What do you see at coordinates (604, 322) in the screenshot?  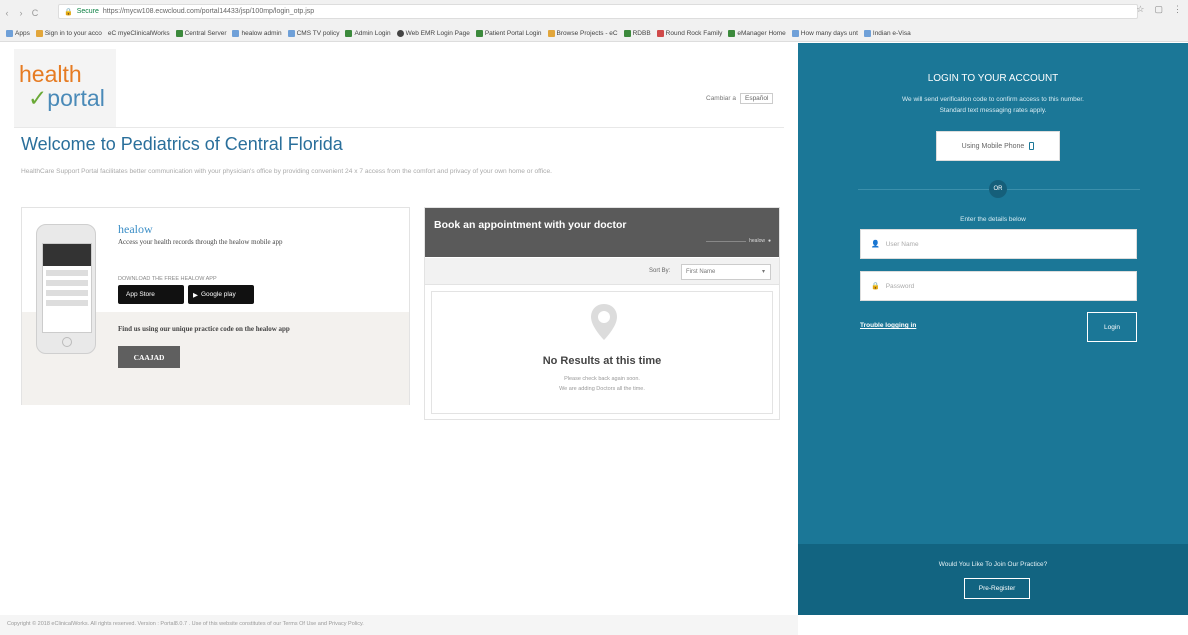 I see `map-pin-icon` at bounding box center [604, 322].